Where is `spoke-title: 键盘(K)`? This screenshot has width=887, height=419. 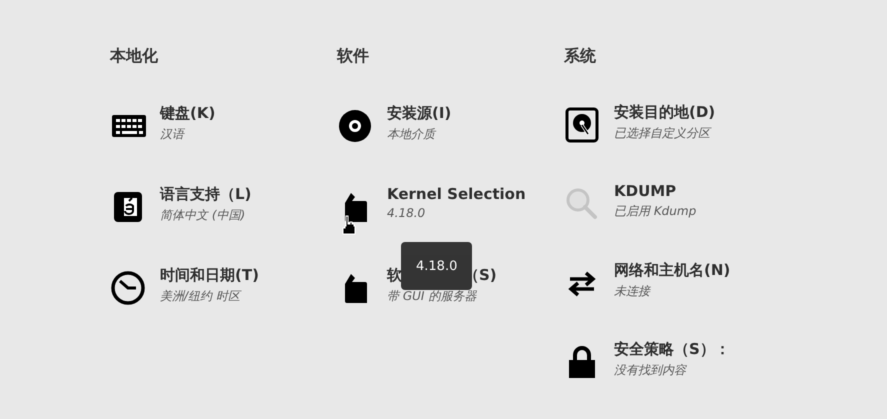 spoke-title: 键盘(K) is located at coordinates (188, 113).